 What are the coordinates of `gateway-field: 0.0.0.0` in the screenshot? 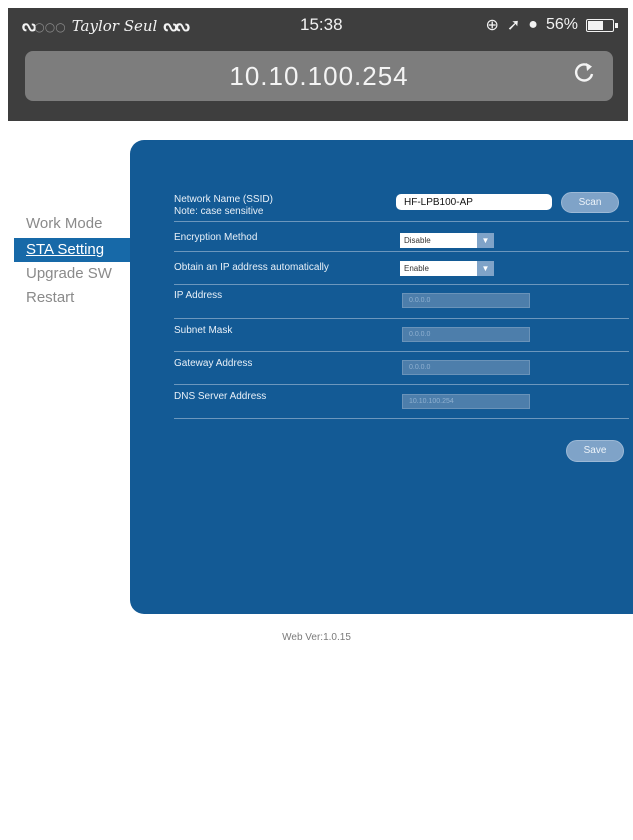 It's located at (466, 367).